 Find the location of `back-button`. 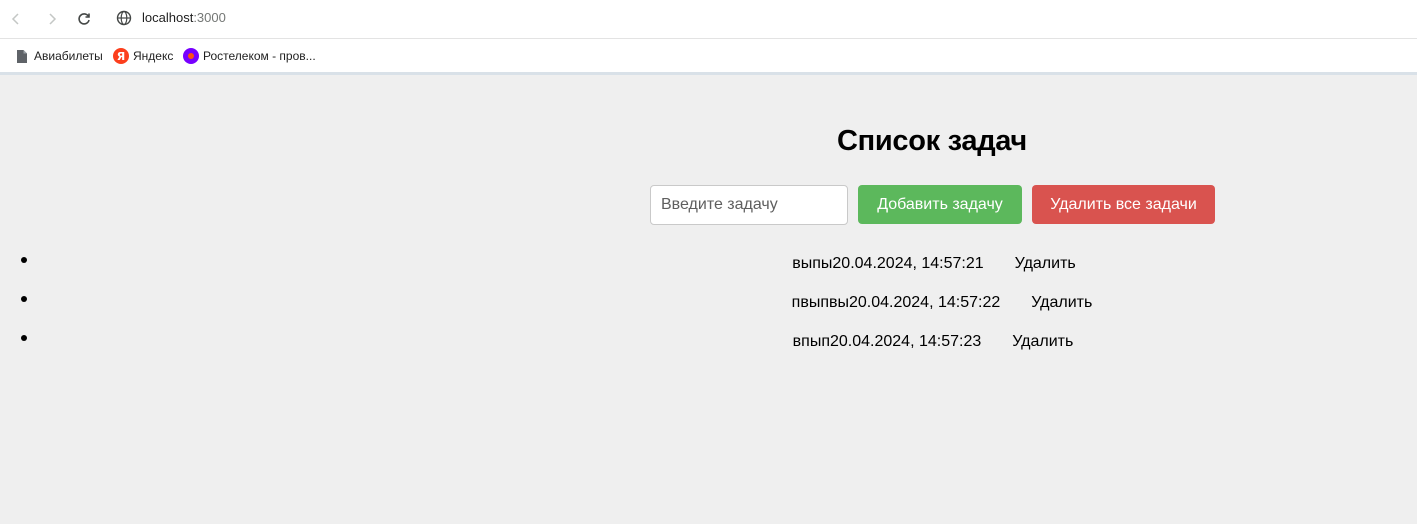

back-button is located at coordinates (16, 19).